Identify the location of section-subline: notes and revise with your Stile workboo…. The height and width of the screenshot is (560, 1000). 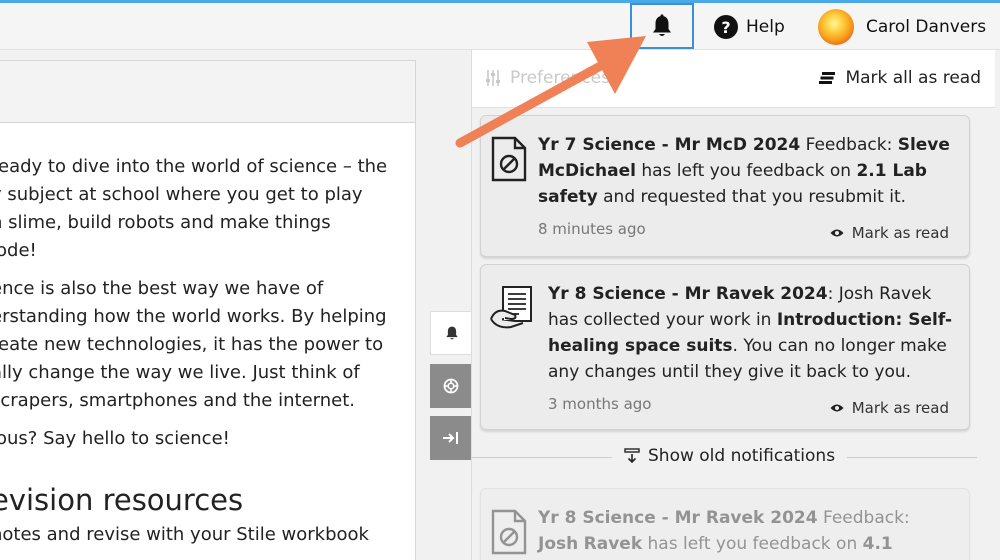
(184, 534).